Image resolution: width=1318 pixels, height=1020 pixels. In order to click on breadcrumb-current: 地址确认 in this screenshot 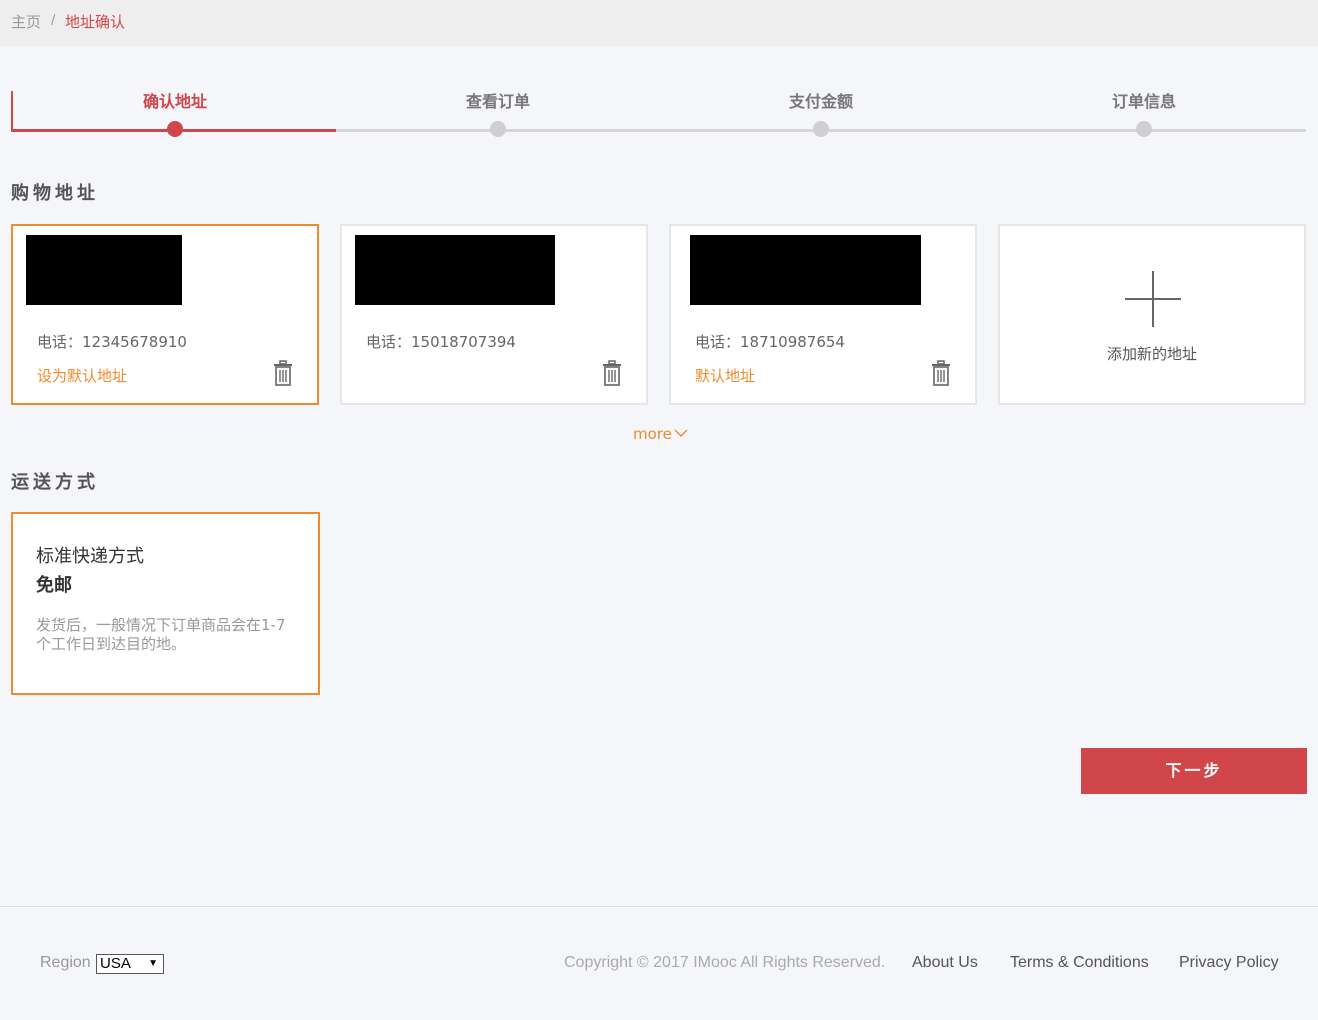, I will do `click(95, 22)`.